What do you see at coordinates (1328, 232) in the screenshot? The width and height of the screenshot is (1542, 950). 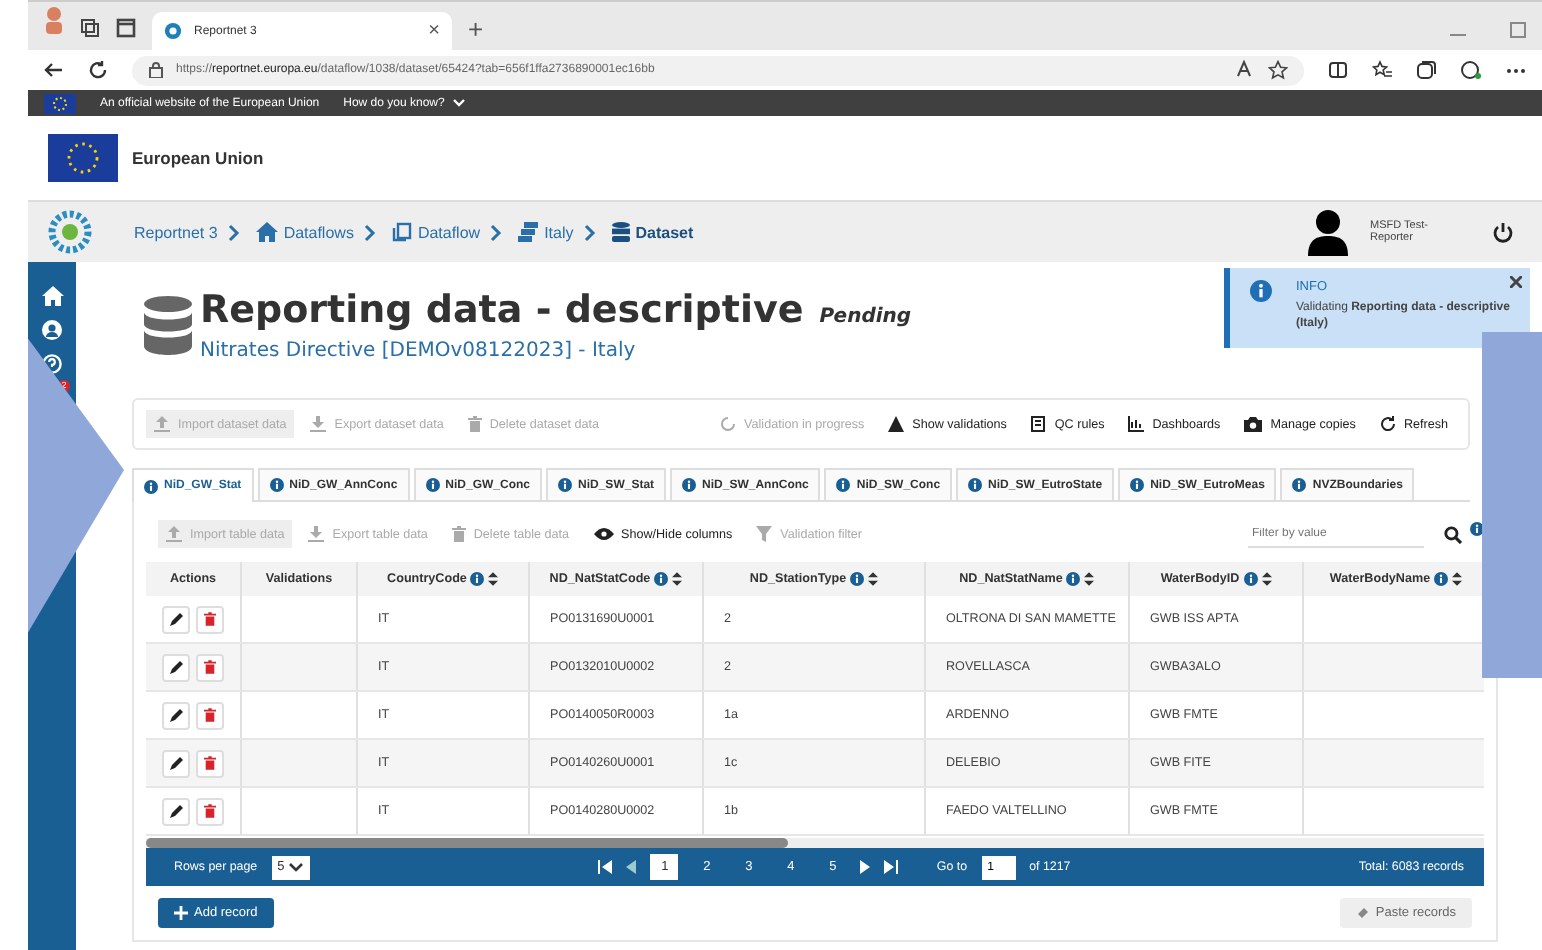 I see `user-avatar-icon` at bounding box center [1328, 232].